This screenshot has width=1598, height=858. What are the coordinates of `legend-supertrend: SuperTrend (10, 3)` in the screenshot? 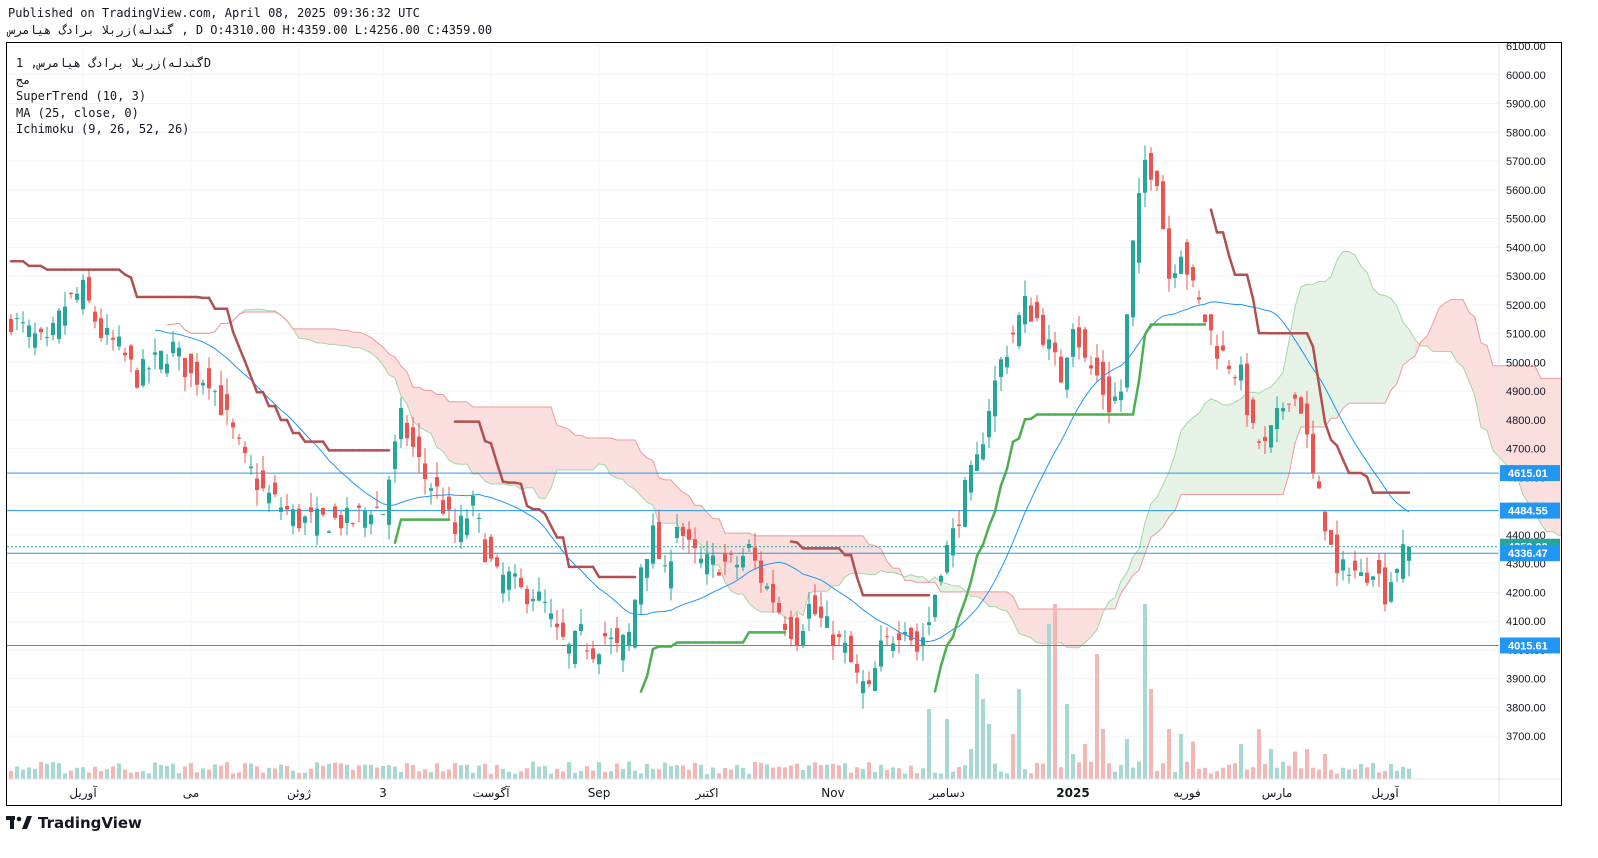 It's located at (113, 96).